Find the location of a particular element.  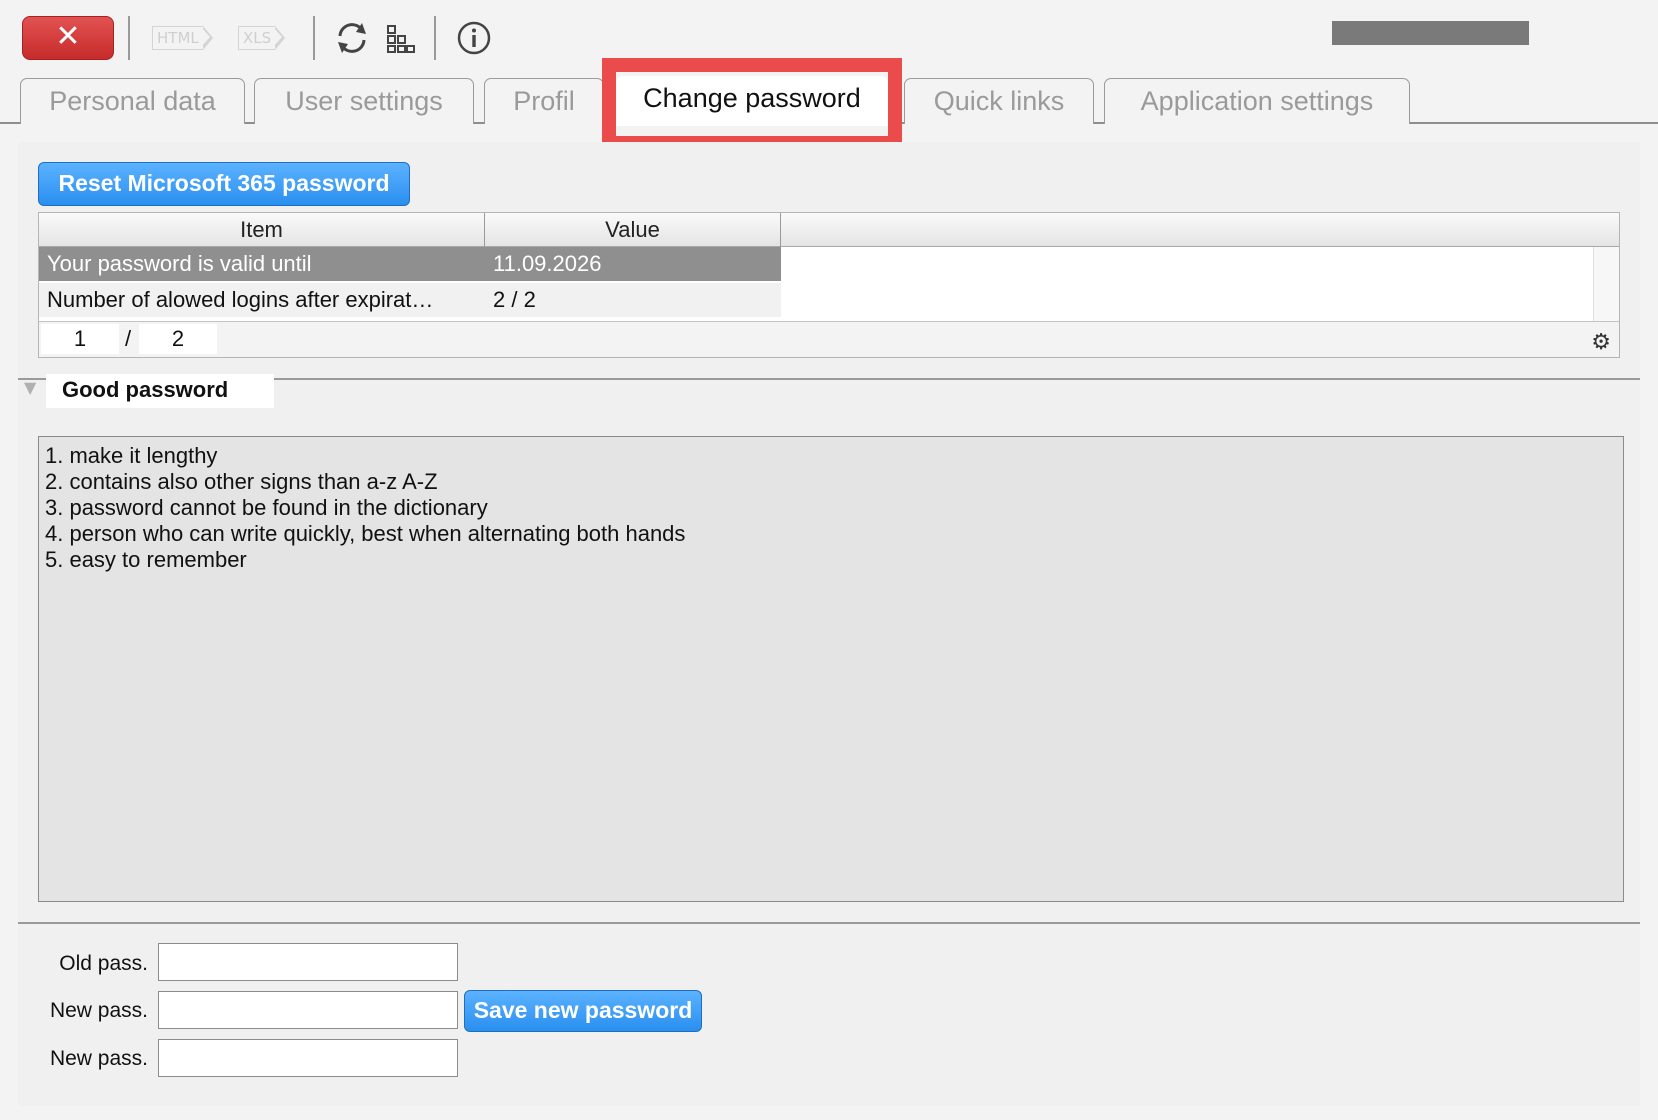

good-password-title: Good password is located at coordinates (160, 391).